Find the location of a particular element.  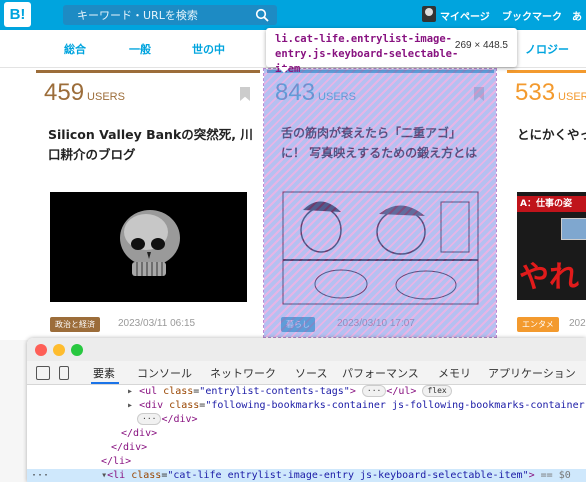

tab-console: コンソール is located at coordinates (164, 373).